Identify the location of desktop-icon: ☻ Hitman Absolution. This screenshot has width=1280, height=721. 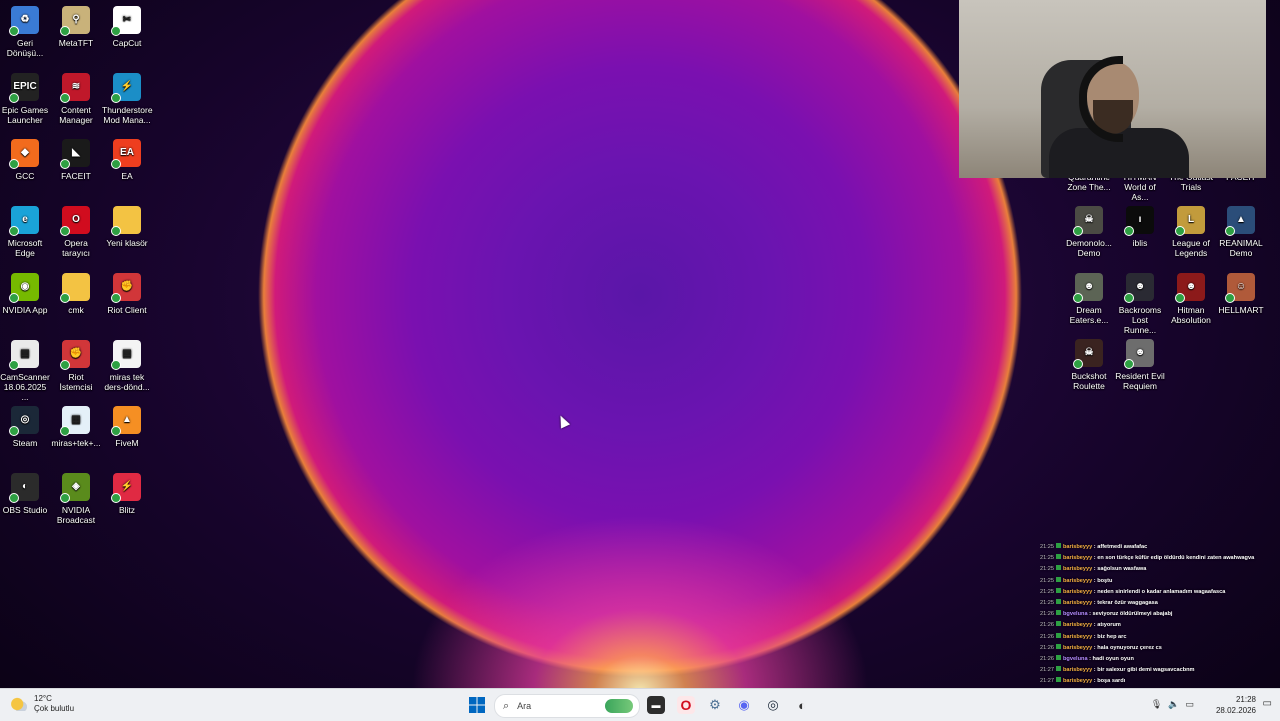
(1191, 298).